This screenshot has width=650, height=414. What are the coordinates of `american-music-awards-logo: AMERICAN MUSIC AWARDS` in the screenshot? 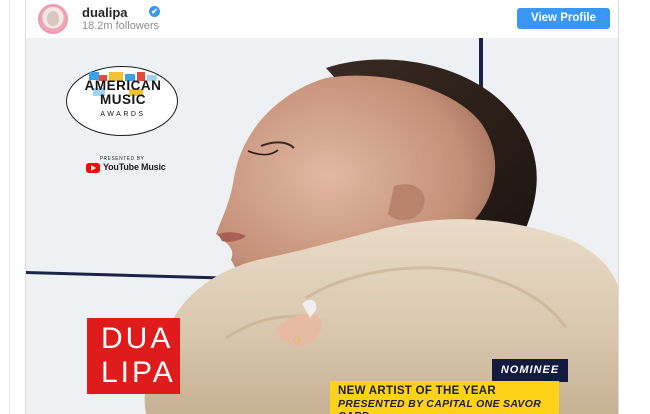 It's located at (122, 101).